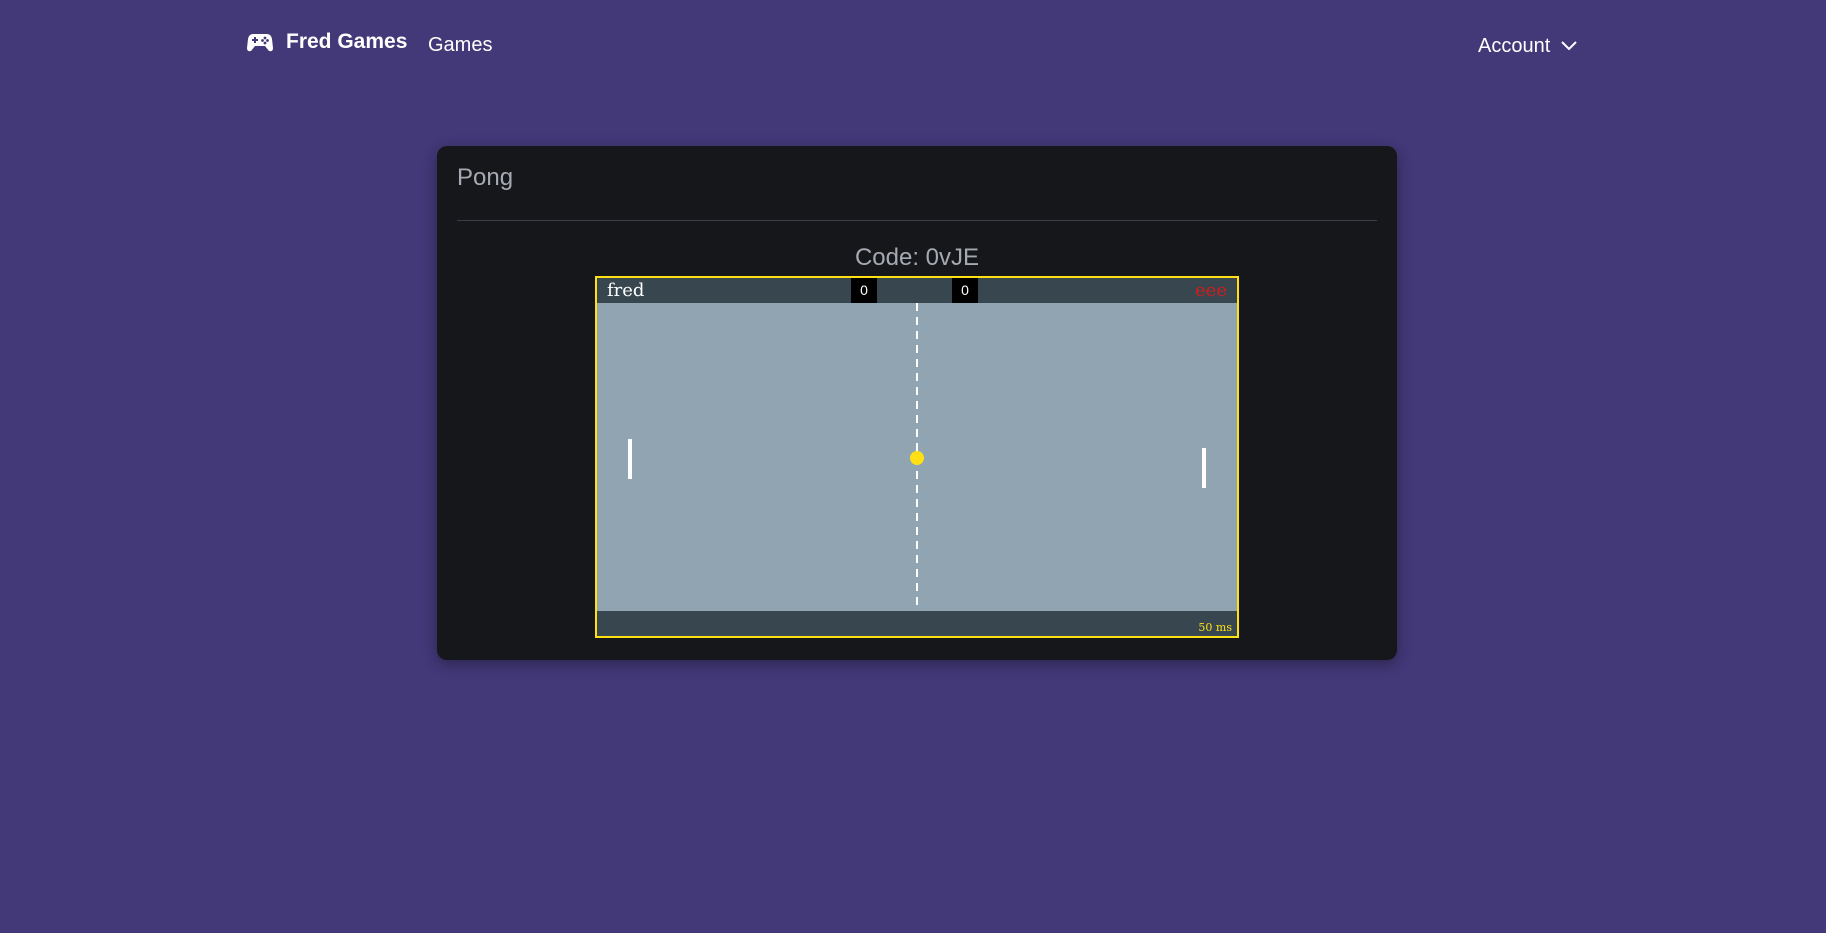 The height and width of the screenshot is (933, 1826). I want to click on top-navbar: Fred Games Games Account, so click(913, 46).